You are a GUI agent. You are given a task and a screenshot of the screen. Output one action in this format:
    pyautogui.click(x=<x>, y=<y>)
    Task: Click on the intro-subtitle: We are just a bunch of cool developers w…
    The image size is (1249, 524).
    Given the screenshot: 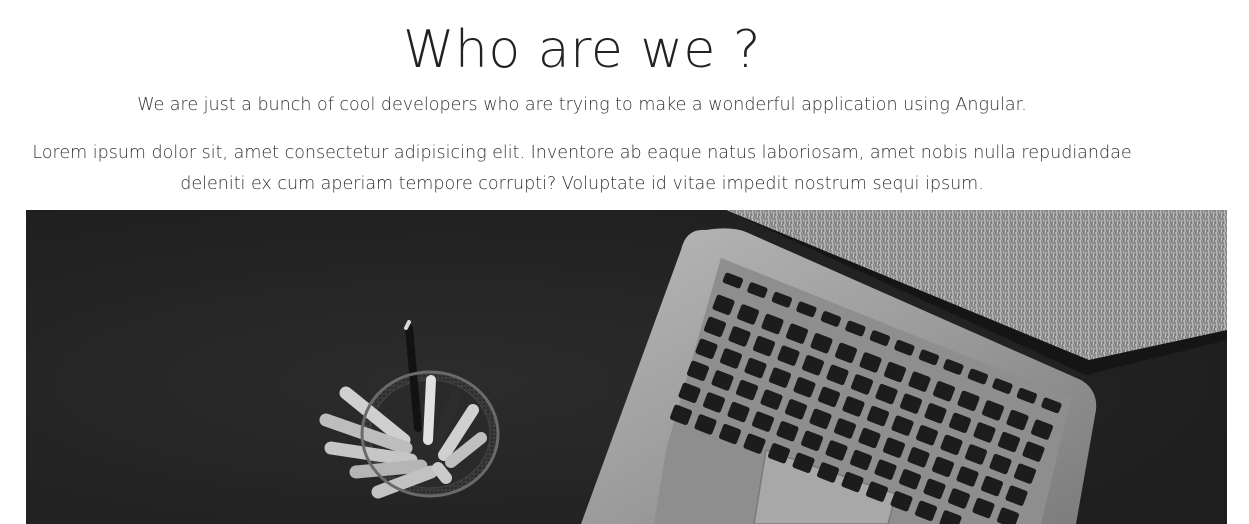 What is the action you would take?
    pyautogui.click(x=582, y=105)
    